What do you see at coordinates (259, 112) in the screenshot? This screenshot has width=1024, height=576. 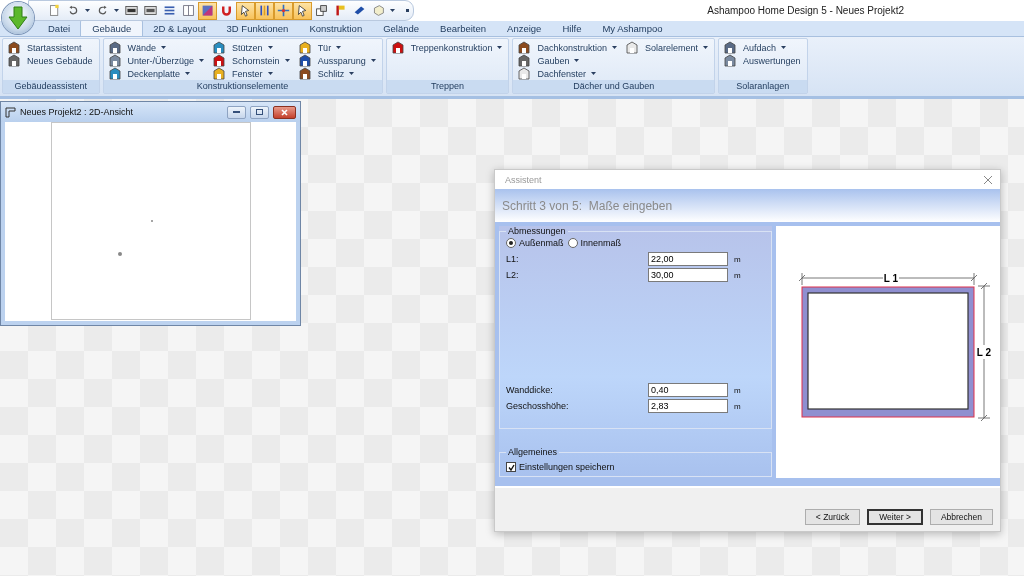 I see `maximize-button` at bounding box center [259, 112].